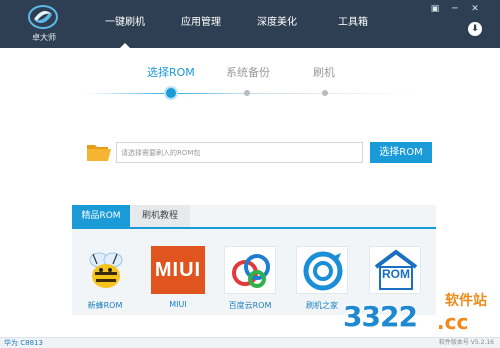 The height and width of the screenshot is (348, 500). I want to click on flash-home-icon, so click(322, 270).